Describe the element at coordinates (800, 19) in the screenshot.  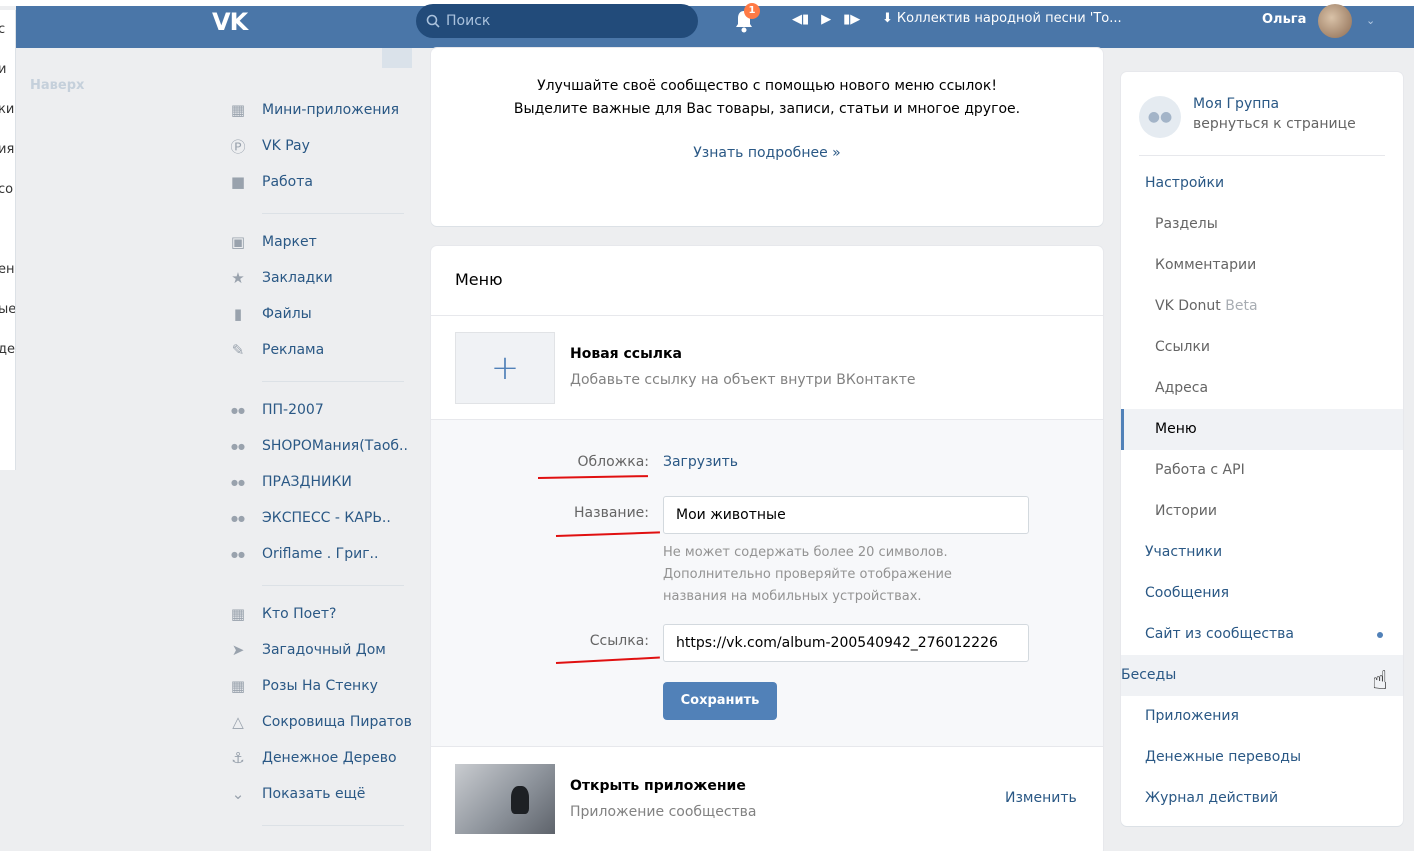
I see `prev-track-icon: ◀▮` at that location.